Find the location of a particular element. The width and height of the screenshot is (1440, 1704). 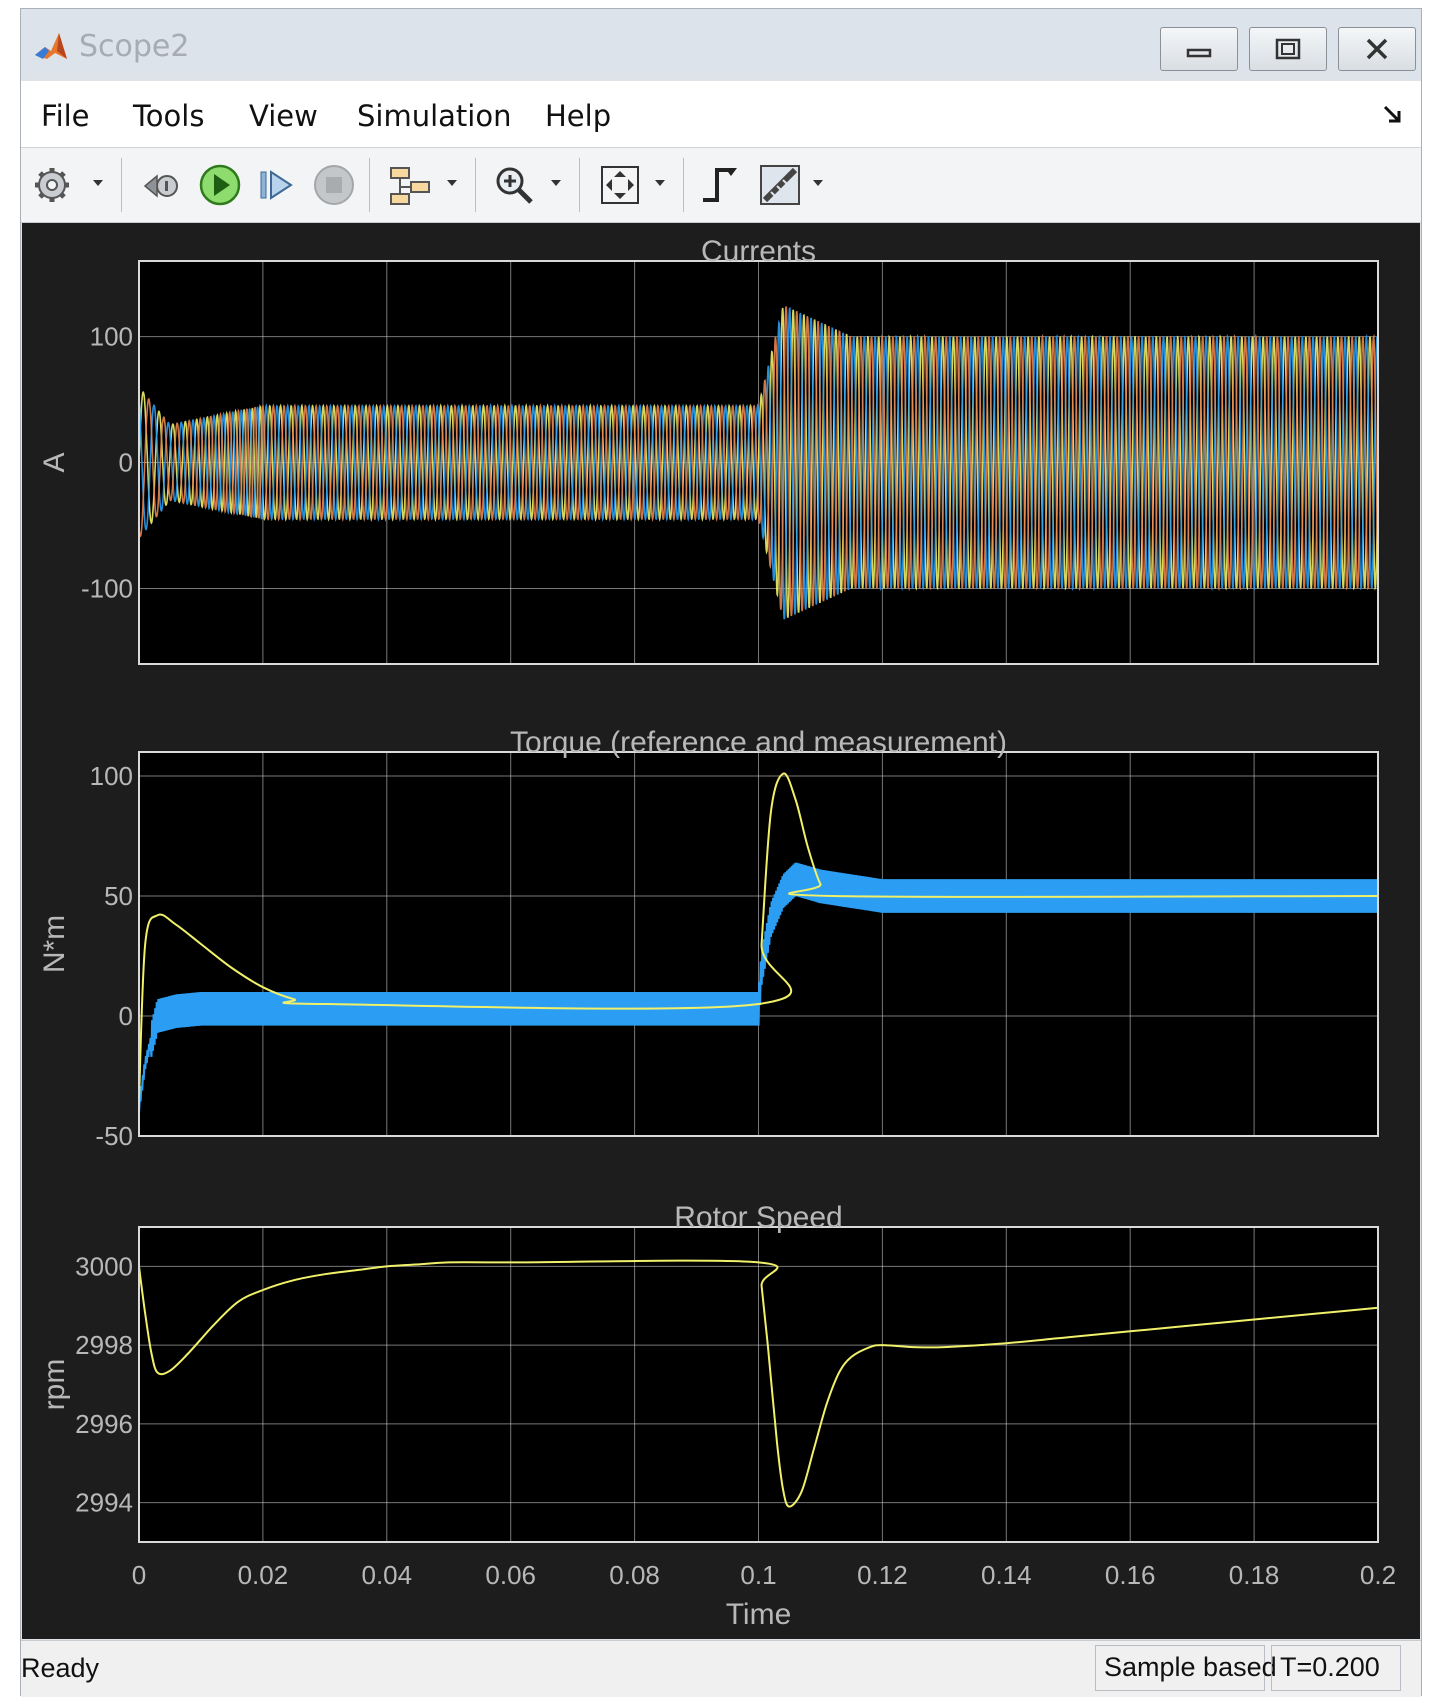

x-tick-label: 0.16 is located at coordinates (1130, 1575).